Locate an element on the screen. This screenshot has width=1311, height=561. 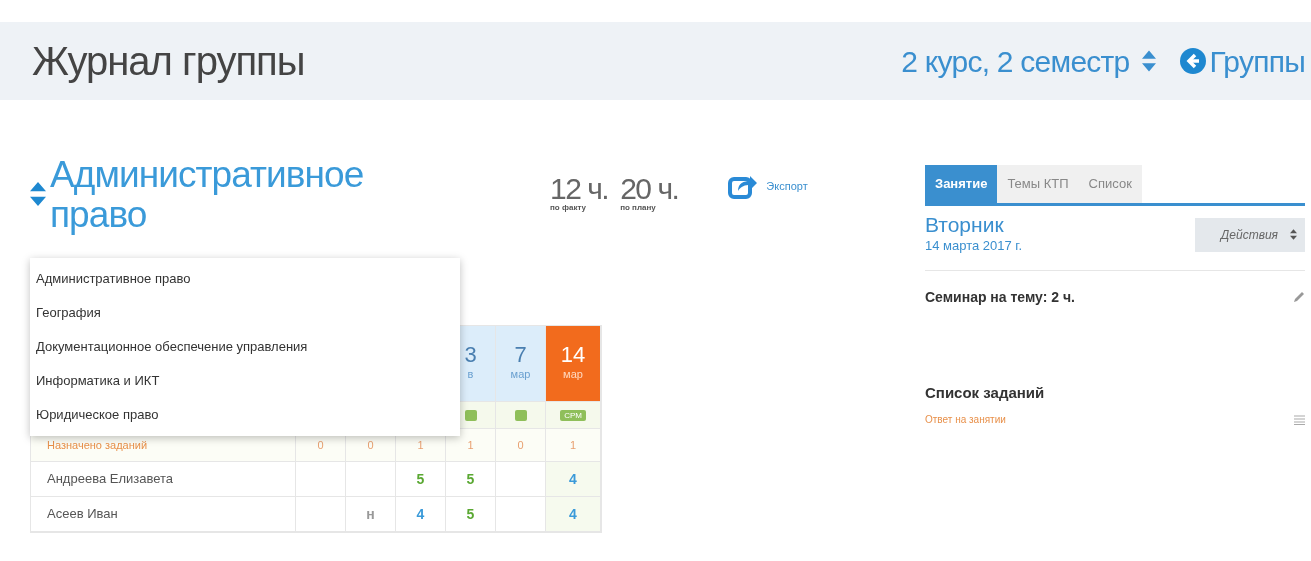
export-link: Экспорт is located at coordinates (768, 186).